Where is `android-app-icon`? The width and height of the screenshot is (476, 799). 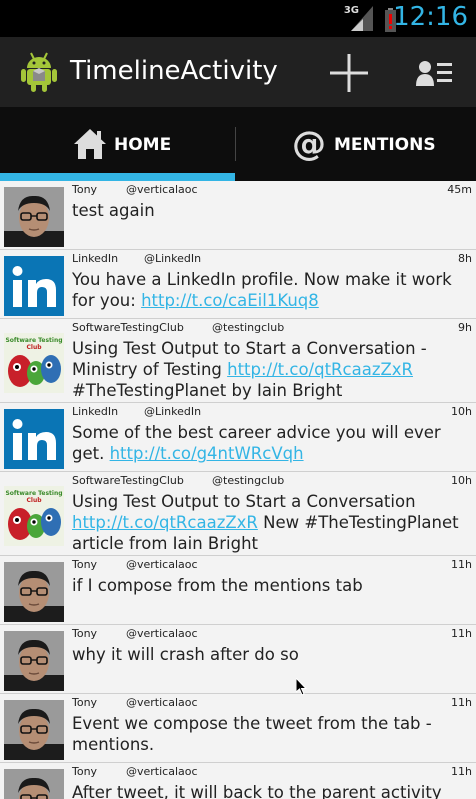 android-app-icon is located at coordinates (39, 72).